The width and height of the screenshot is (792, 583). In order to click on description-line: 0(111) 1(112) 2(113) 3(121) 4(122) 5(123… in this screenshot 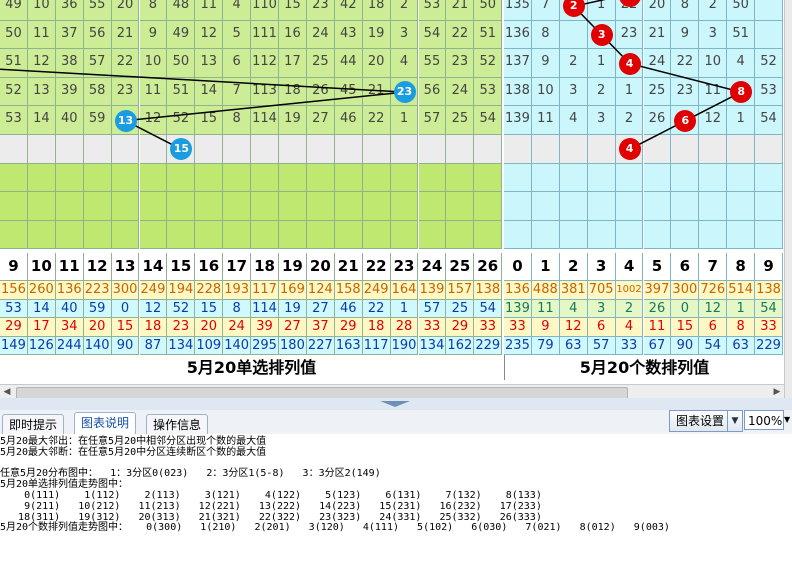, I will do `click(271, 495)`.